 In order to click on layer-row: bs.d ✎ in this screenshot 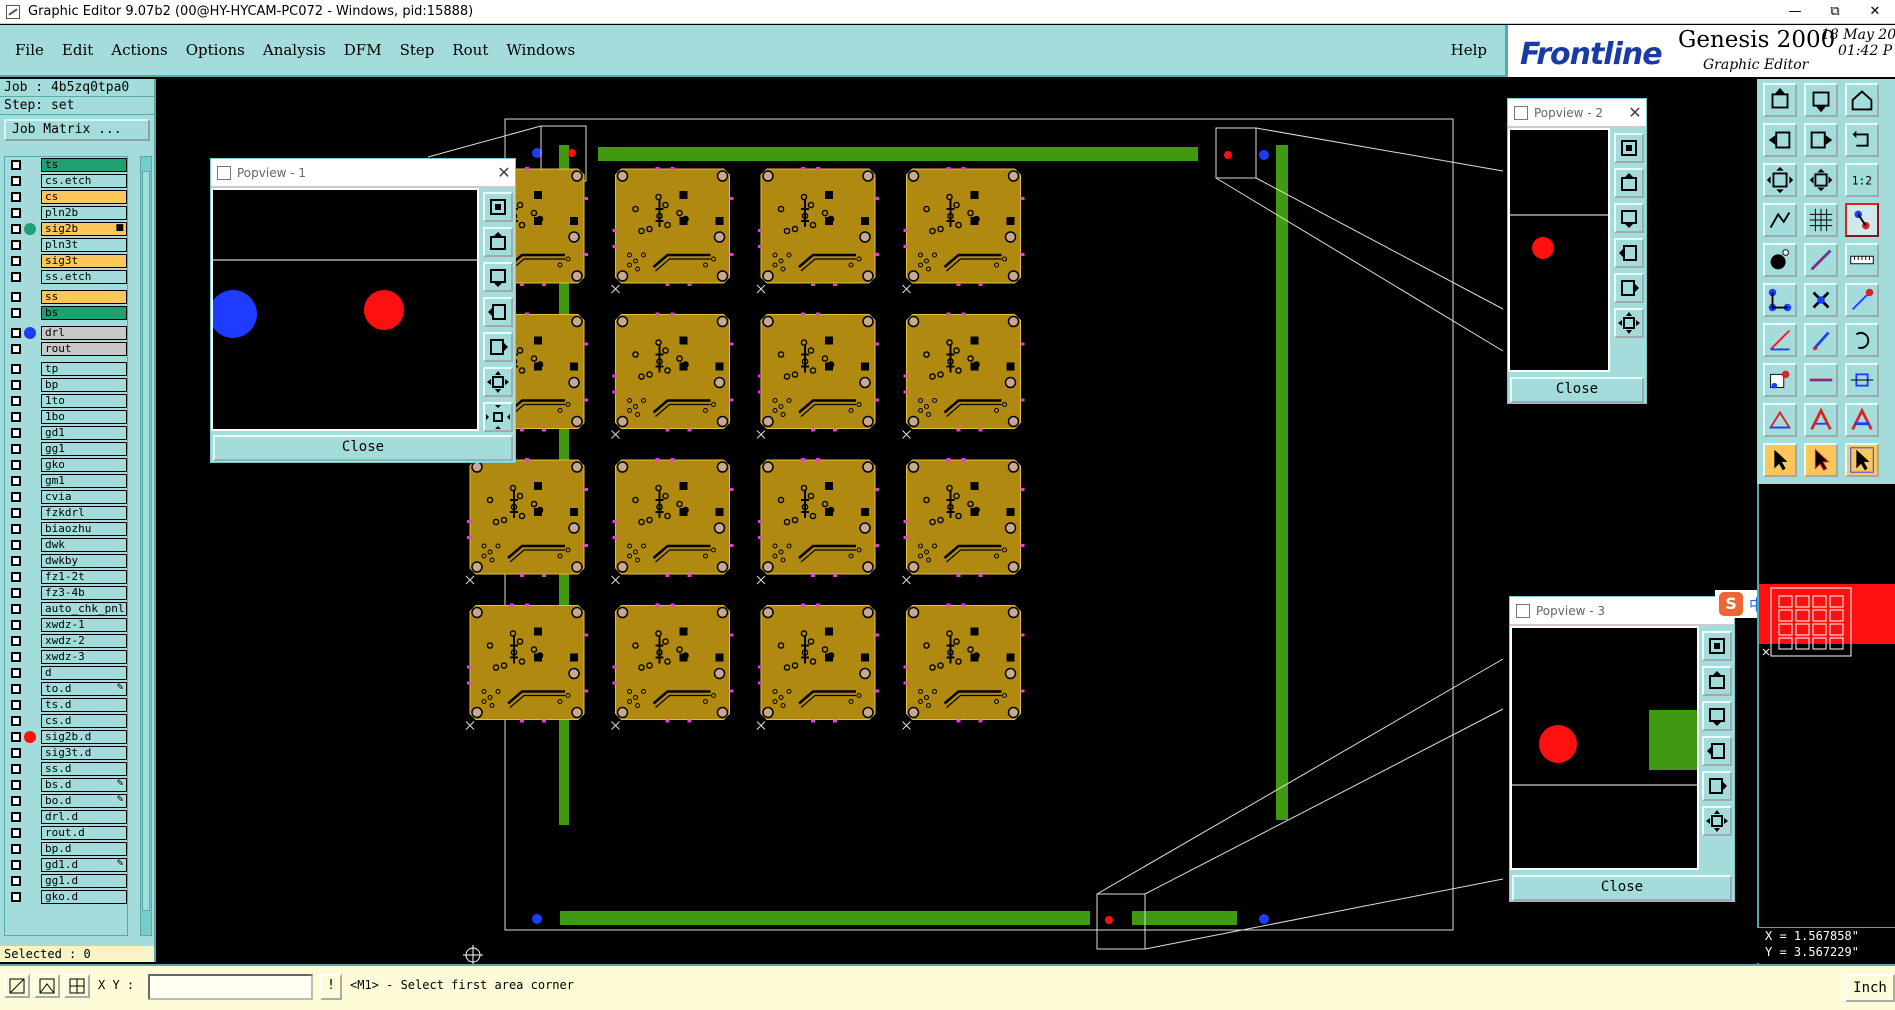, I will do `click(66, 785)`.